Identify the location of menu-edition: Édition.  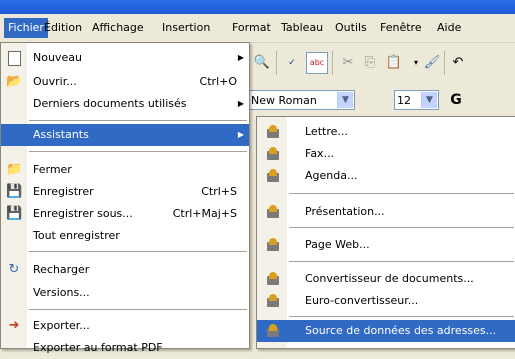
(63, 28).